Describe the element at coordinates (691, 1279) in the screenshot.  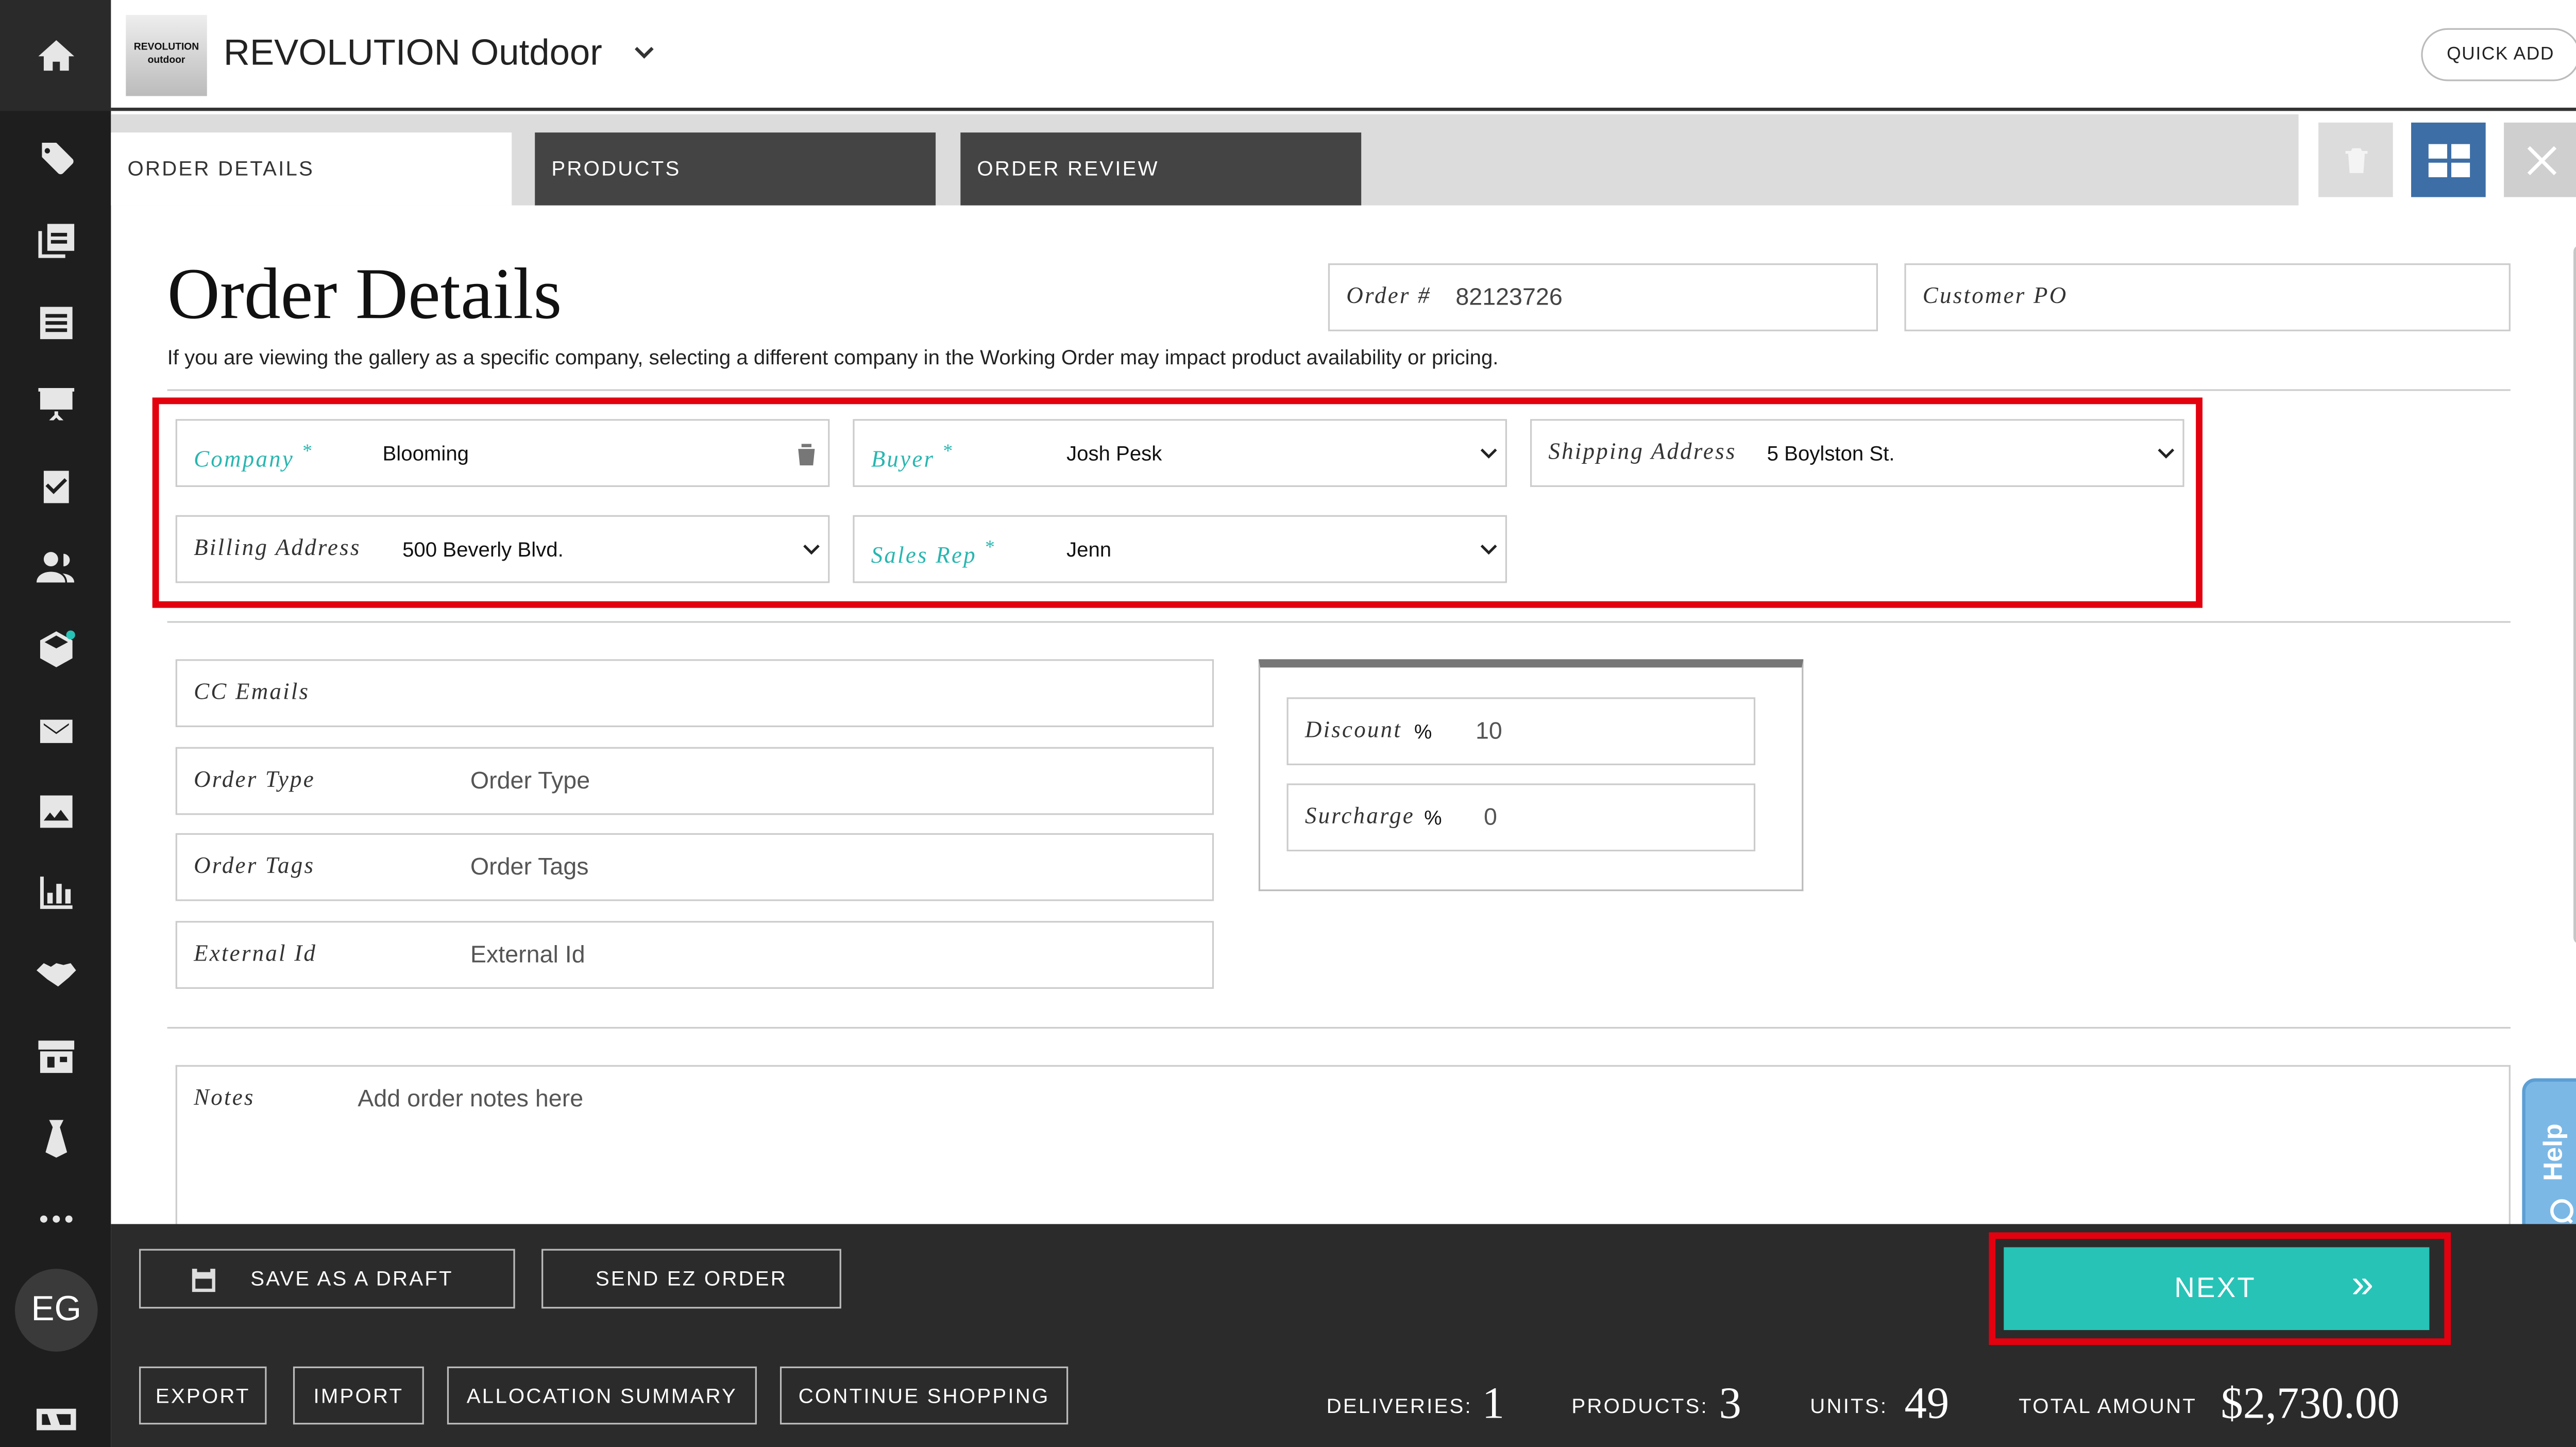
I see `send-ez-order-button: SEND EZ ORDER` at that location.